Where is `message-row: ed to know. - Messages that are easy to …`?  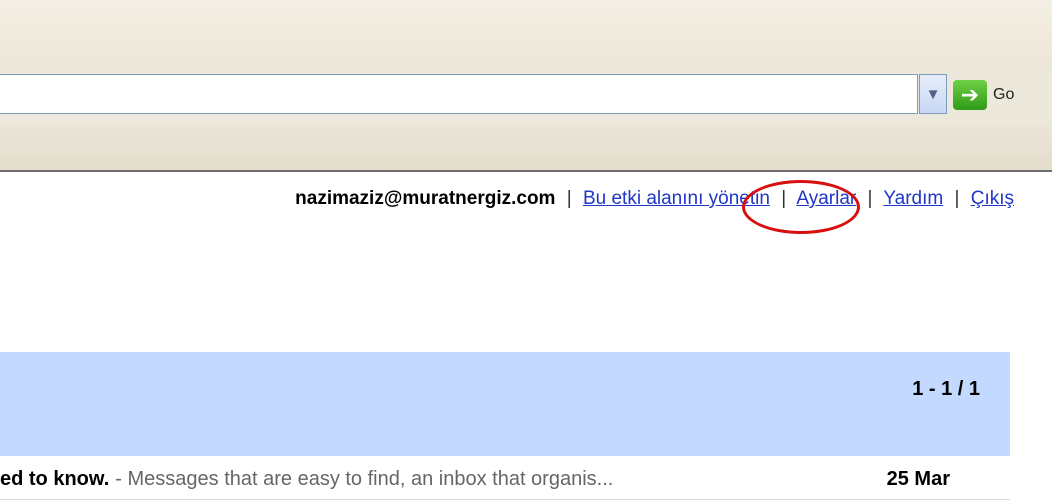 message-row: ed to know. - Messages that are easy to … is located at coordinates (505, 480).